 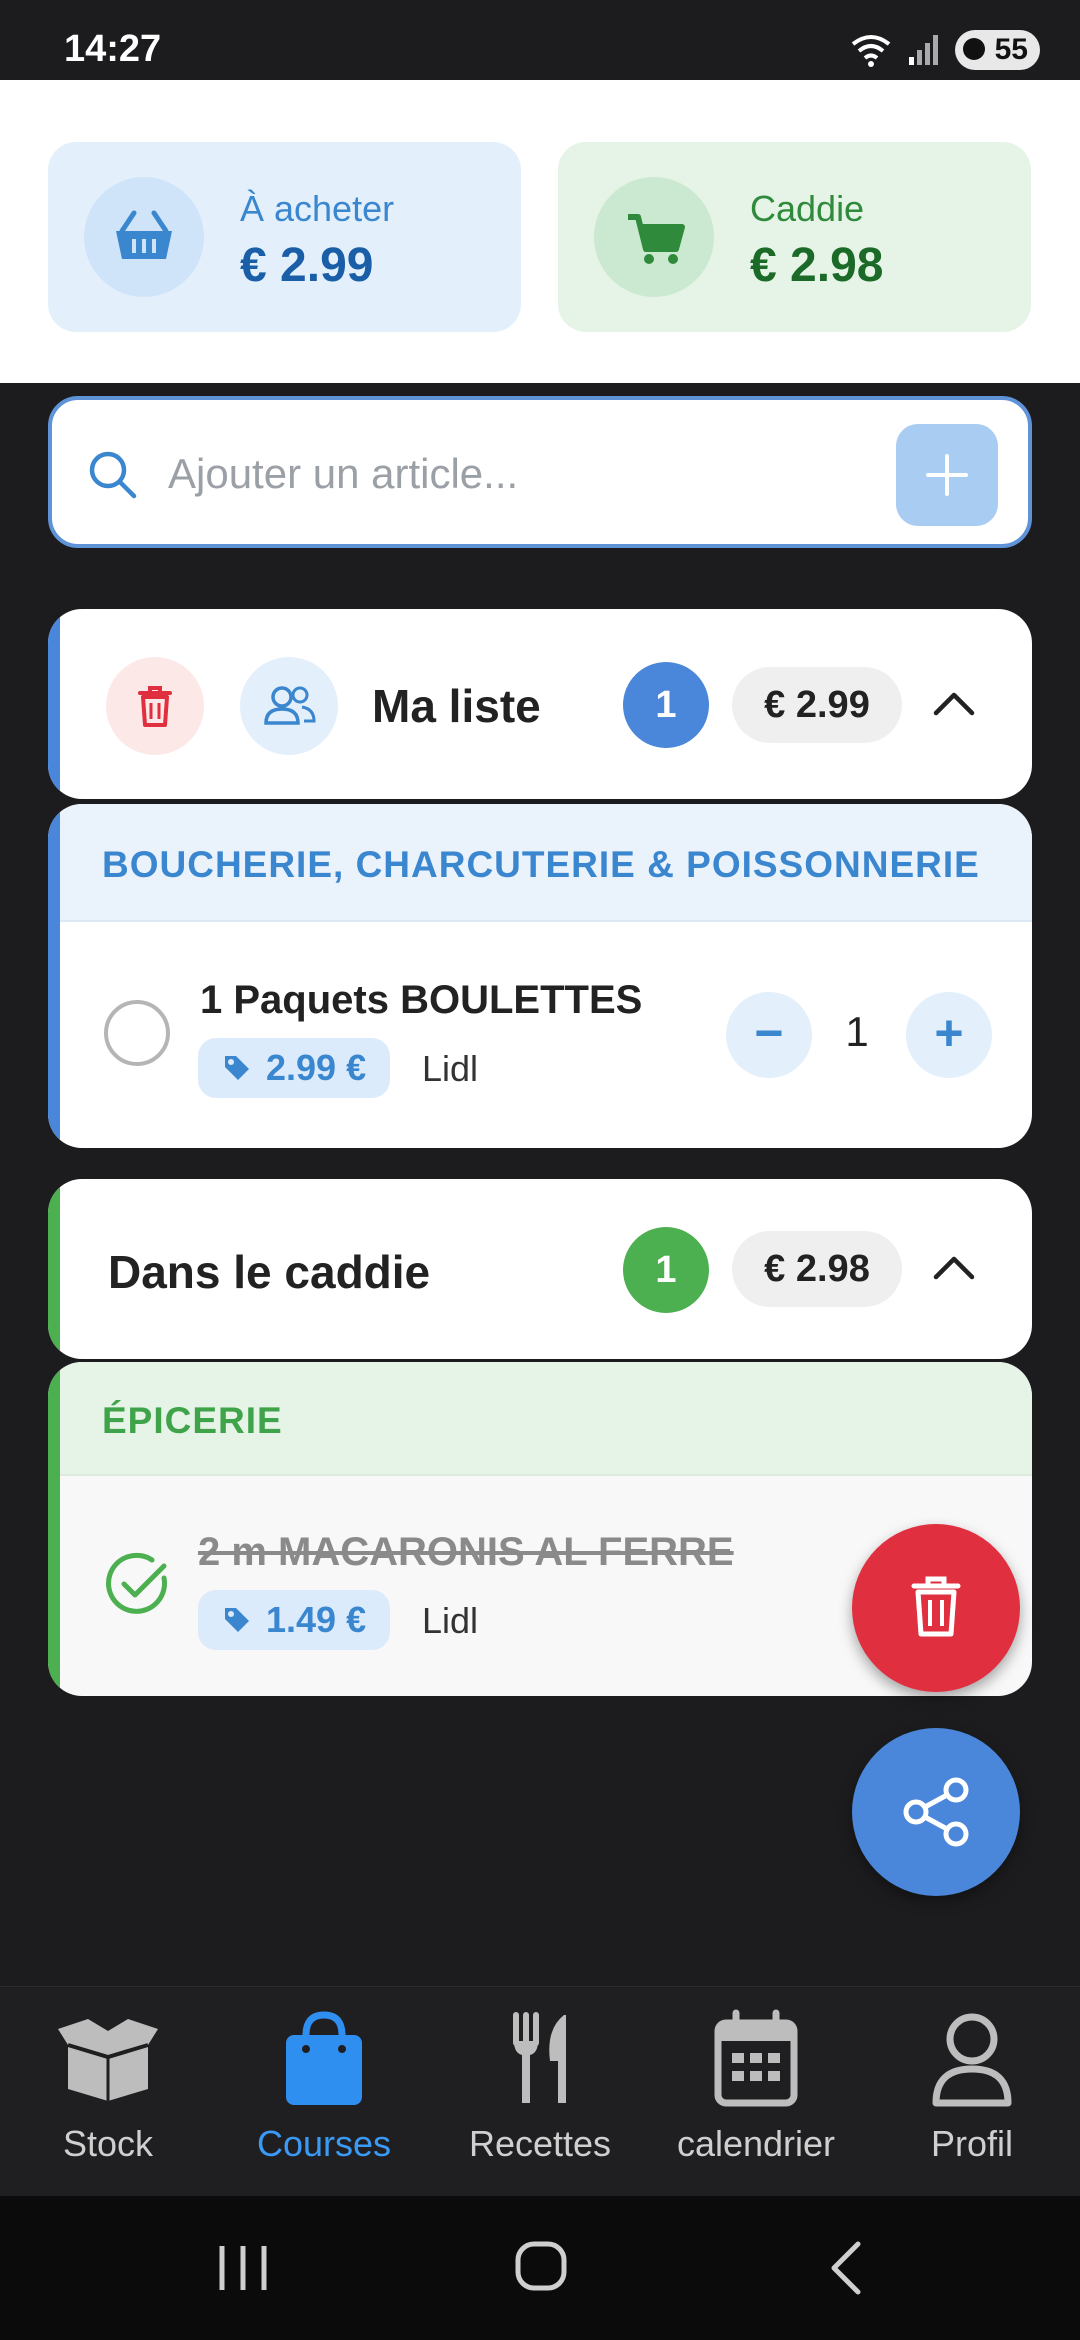 I want to click on nav-calendrier: calendrier, so click(x=756, y=2092).